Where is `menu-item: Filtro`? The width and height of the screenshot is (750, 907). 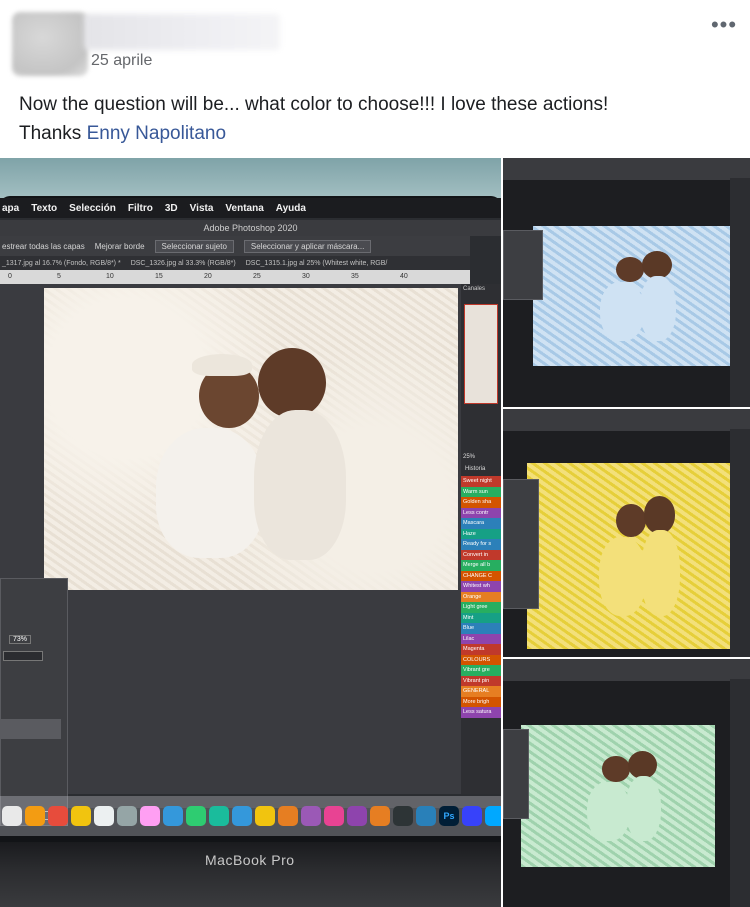
menu-item: Filtro is located at coordinates (140, 208).